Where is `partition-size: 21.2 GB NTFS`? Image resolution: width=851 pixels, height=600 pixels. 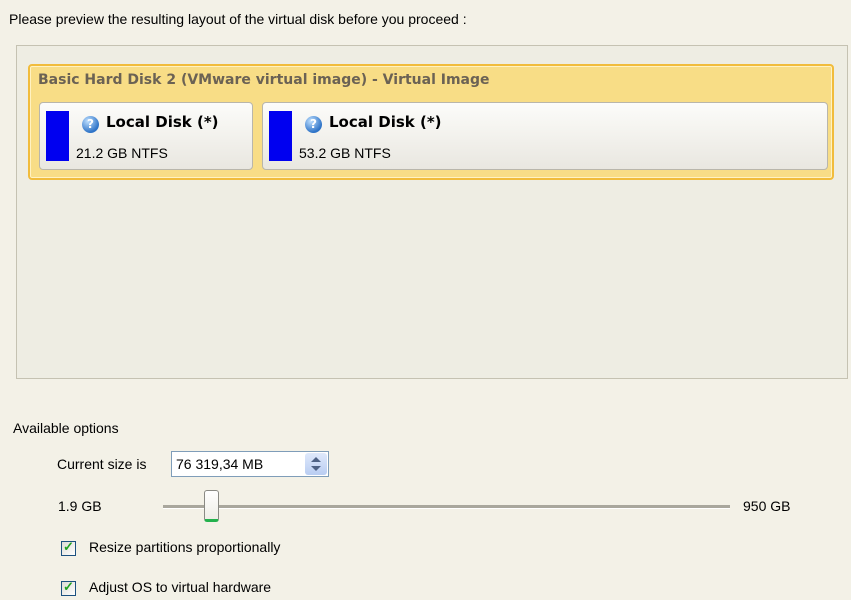
partition-size: 21.2 GB NTFS is located at coordinates (122, 153).